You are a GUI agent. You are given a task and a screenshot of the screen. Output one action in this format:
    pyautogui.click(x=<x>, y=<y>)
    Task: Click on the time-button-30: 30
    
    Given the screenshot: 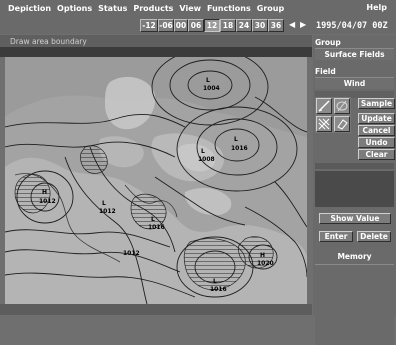 What is the action you would take?
    pyautogui.click(x=260, y=25)
    